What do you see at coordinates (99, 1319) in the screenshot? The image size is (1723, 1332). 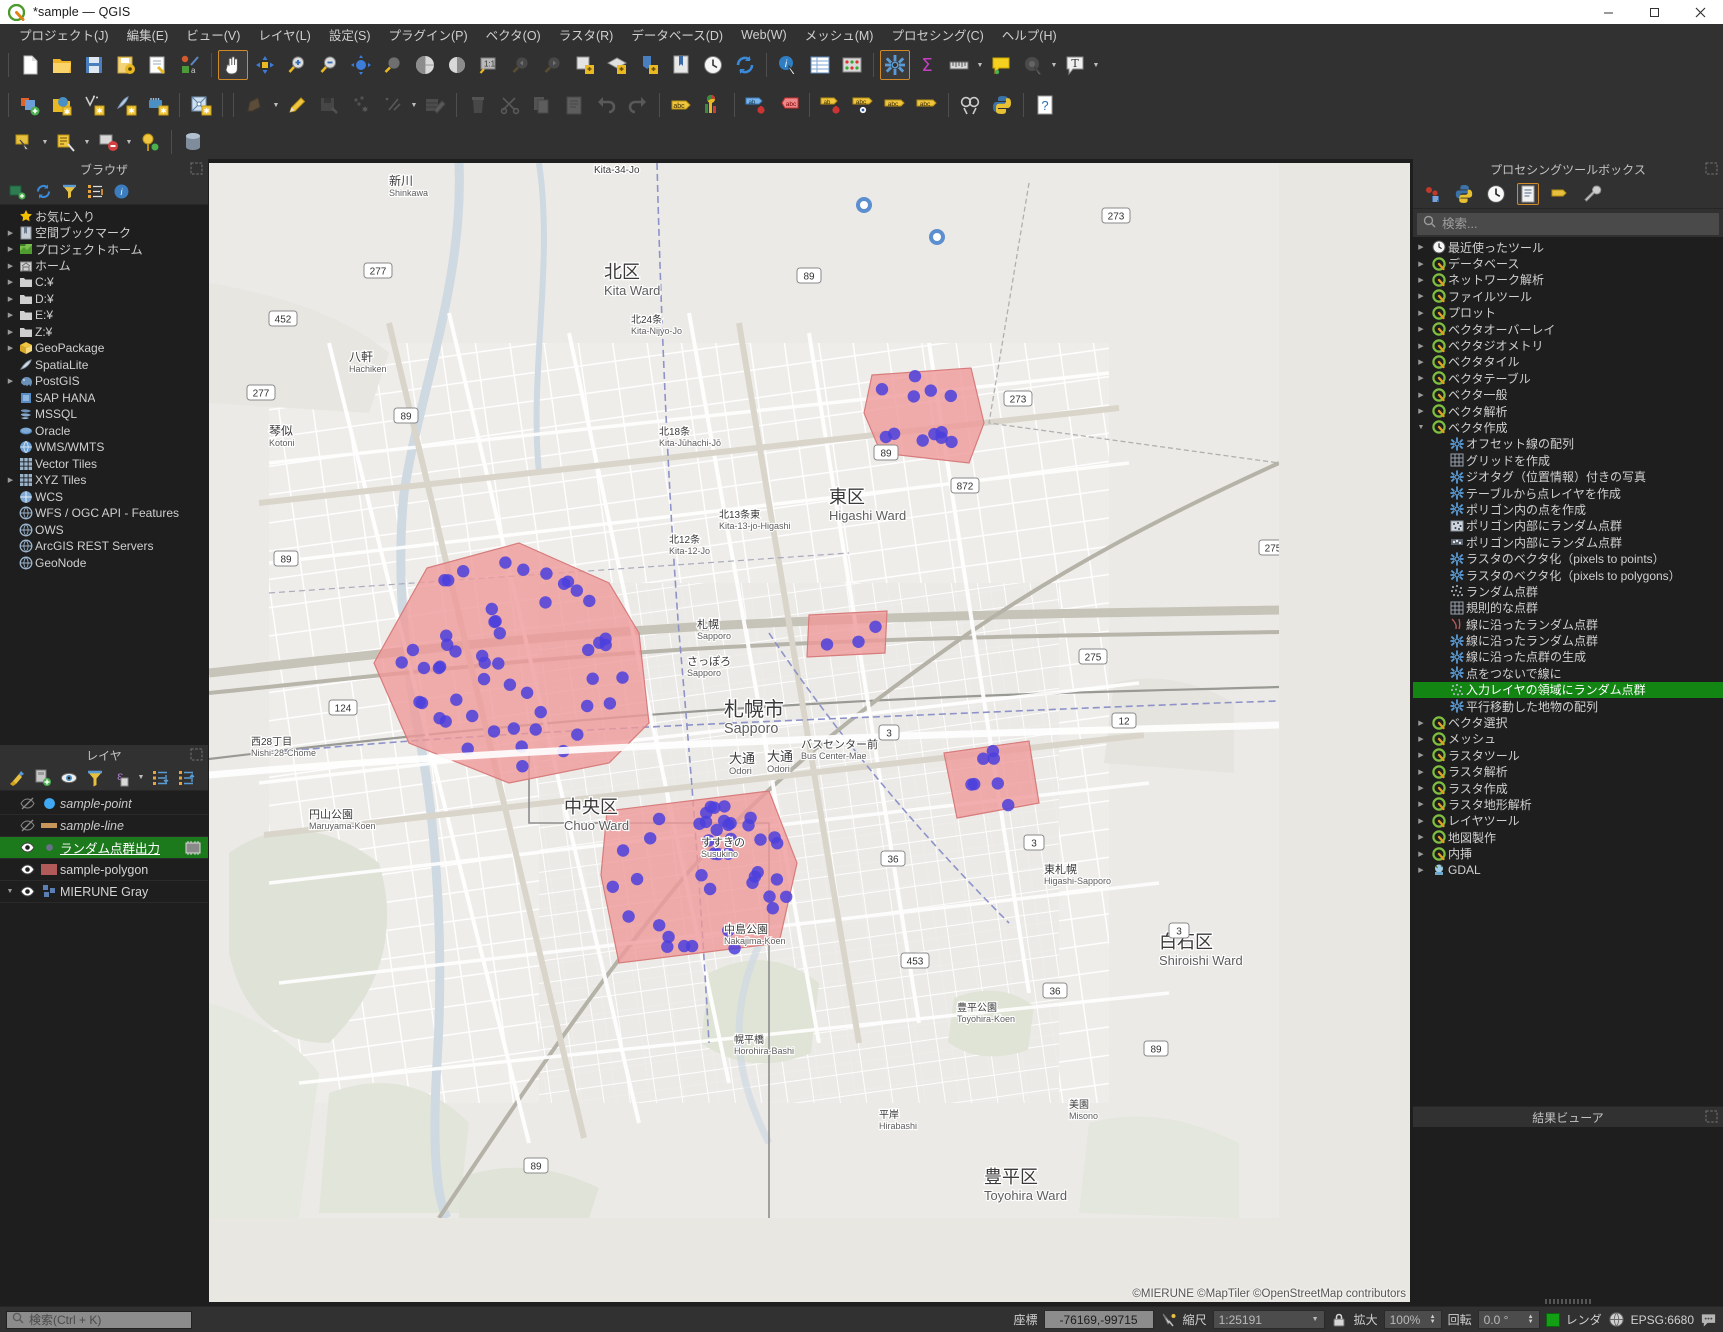 I see `locator-search-input: 検索(Ctrl + K)` at bounding box center [99, 1319].